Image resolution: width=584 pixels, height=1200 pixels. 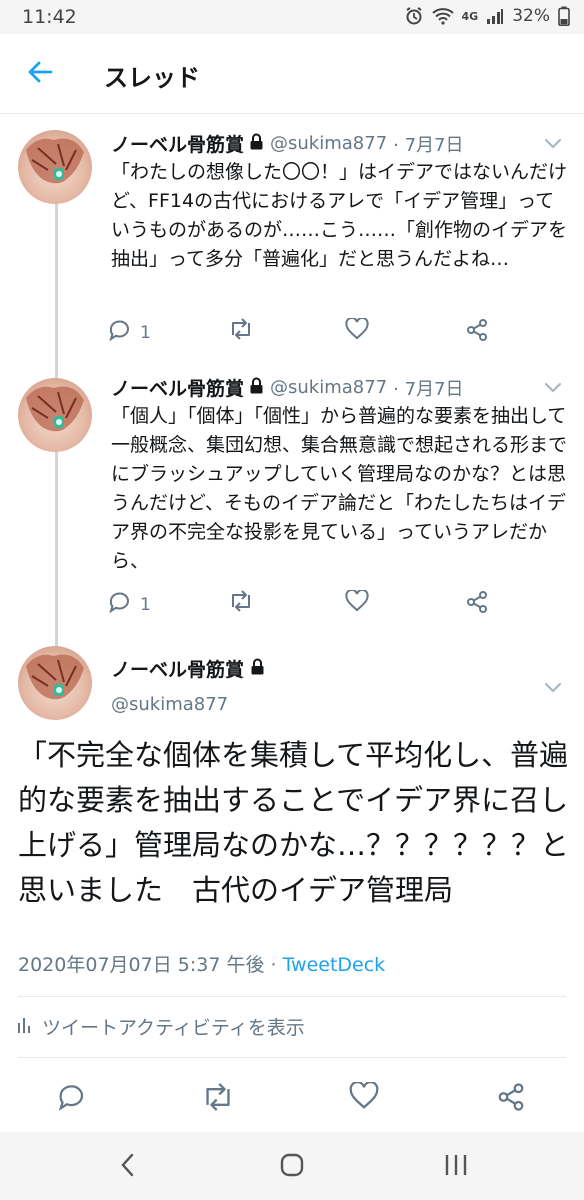 I want to click on status-icons: 4G 32%, so click(x=487, y=16).